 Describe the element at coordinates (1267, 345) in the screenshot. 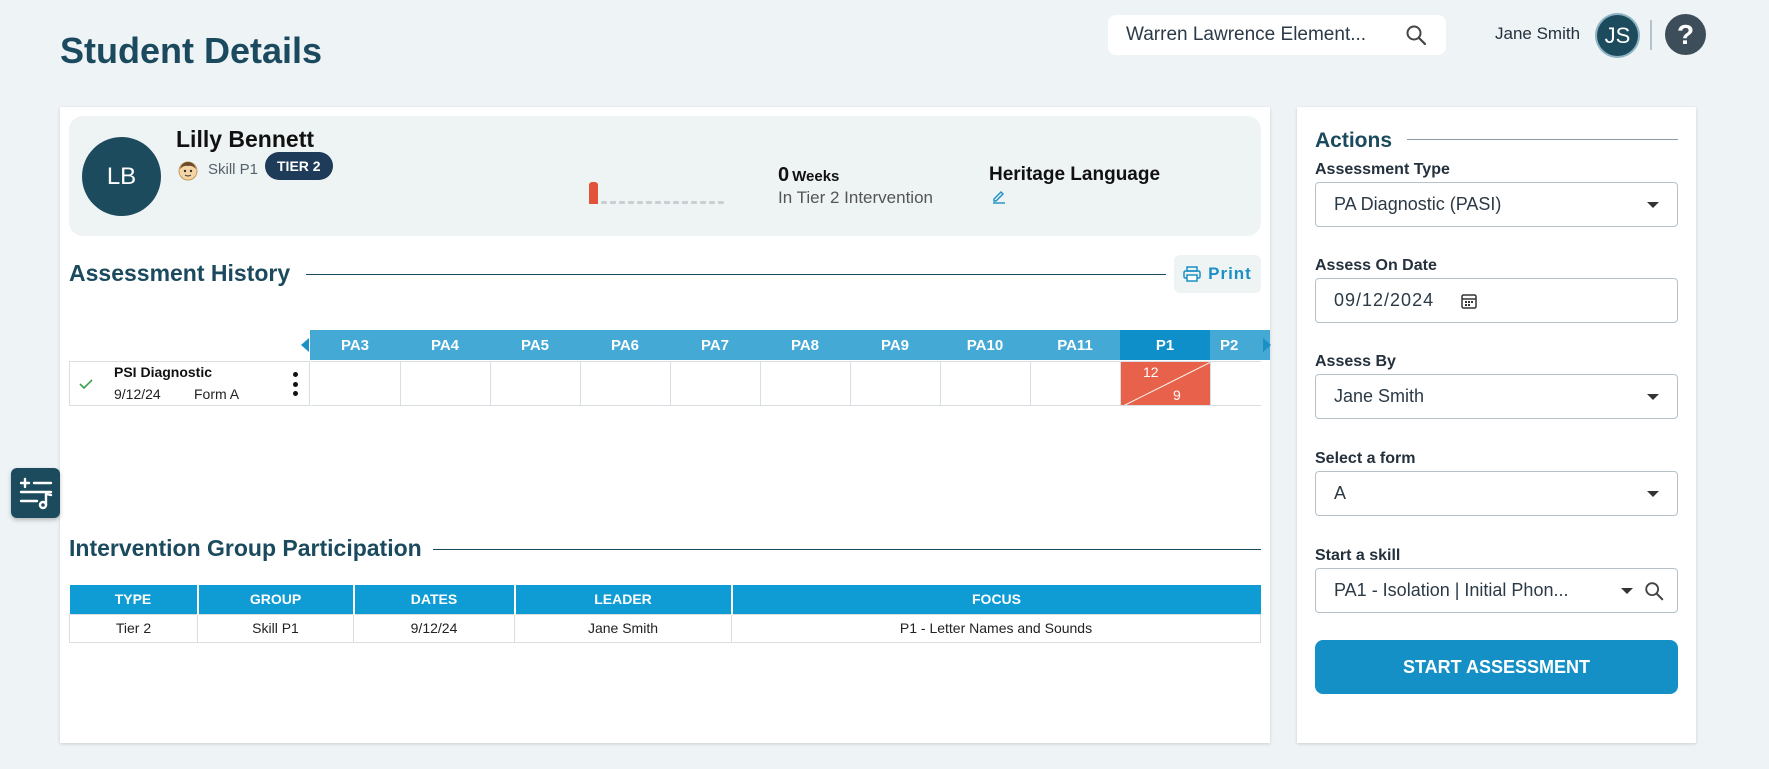

I see `grid-scroll-right-icon` at that location.